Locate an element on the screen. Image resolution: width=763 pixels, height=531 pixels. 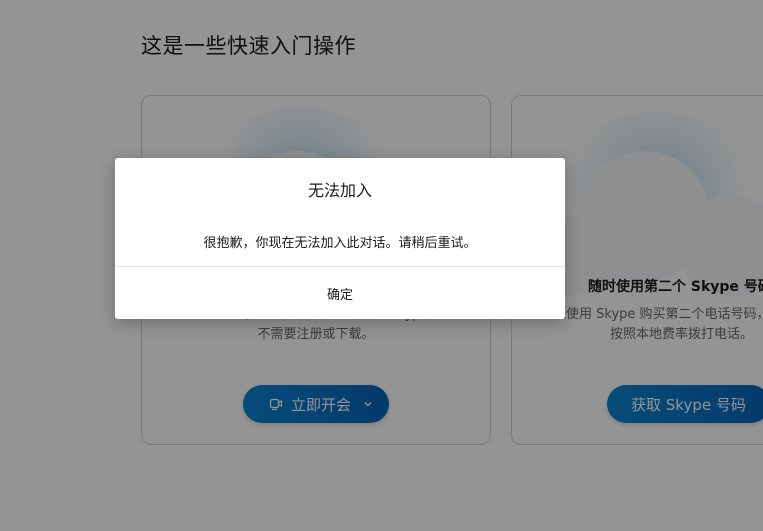
dialog-message: 很抱歉，你现在无法加入此对话。请稍后重试。 is located at coordinates (340, 243).